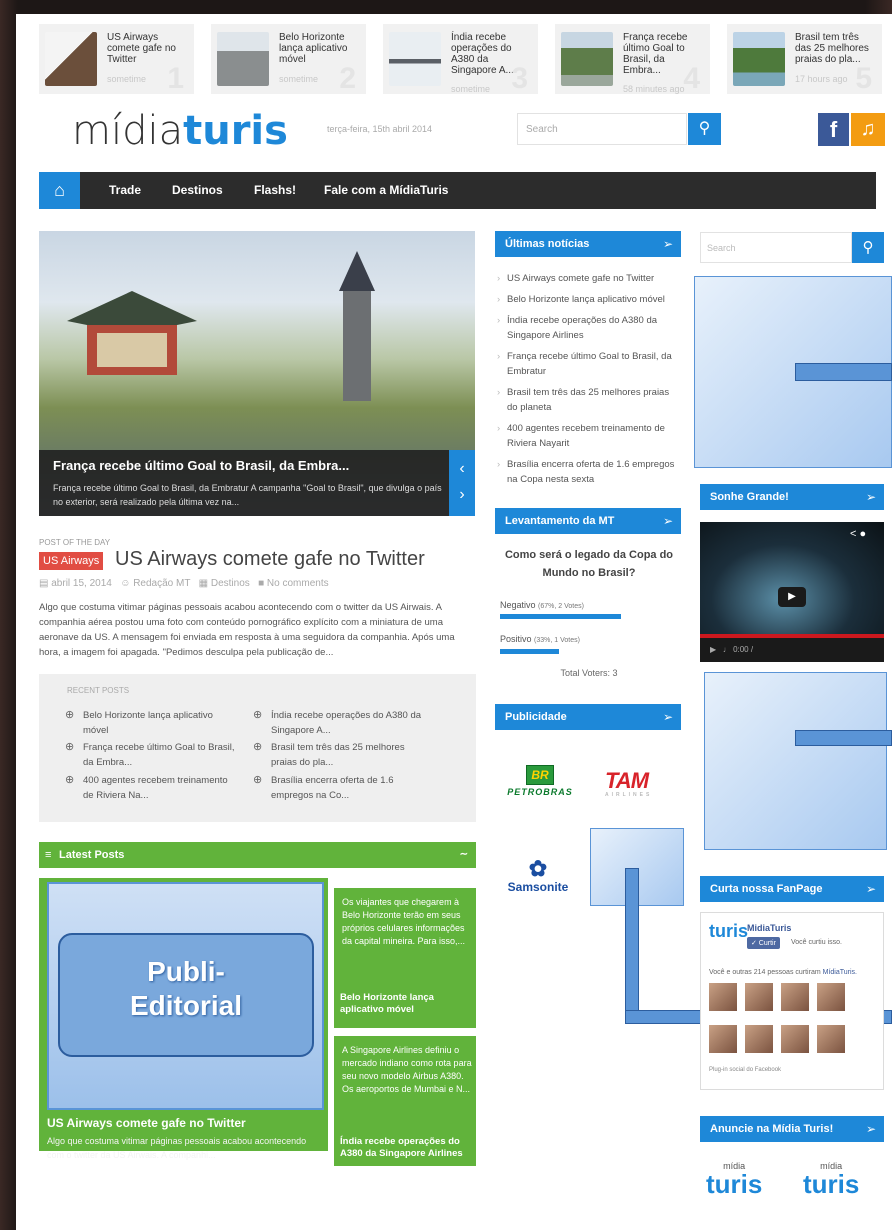 The height and width of the screenshot is (1230, 892). Describe the element at coordinates (772, 1129) in the screenshot. I see `anuncie-label: Anuncie na Mídia Turis!` at that location.